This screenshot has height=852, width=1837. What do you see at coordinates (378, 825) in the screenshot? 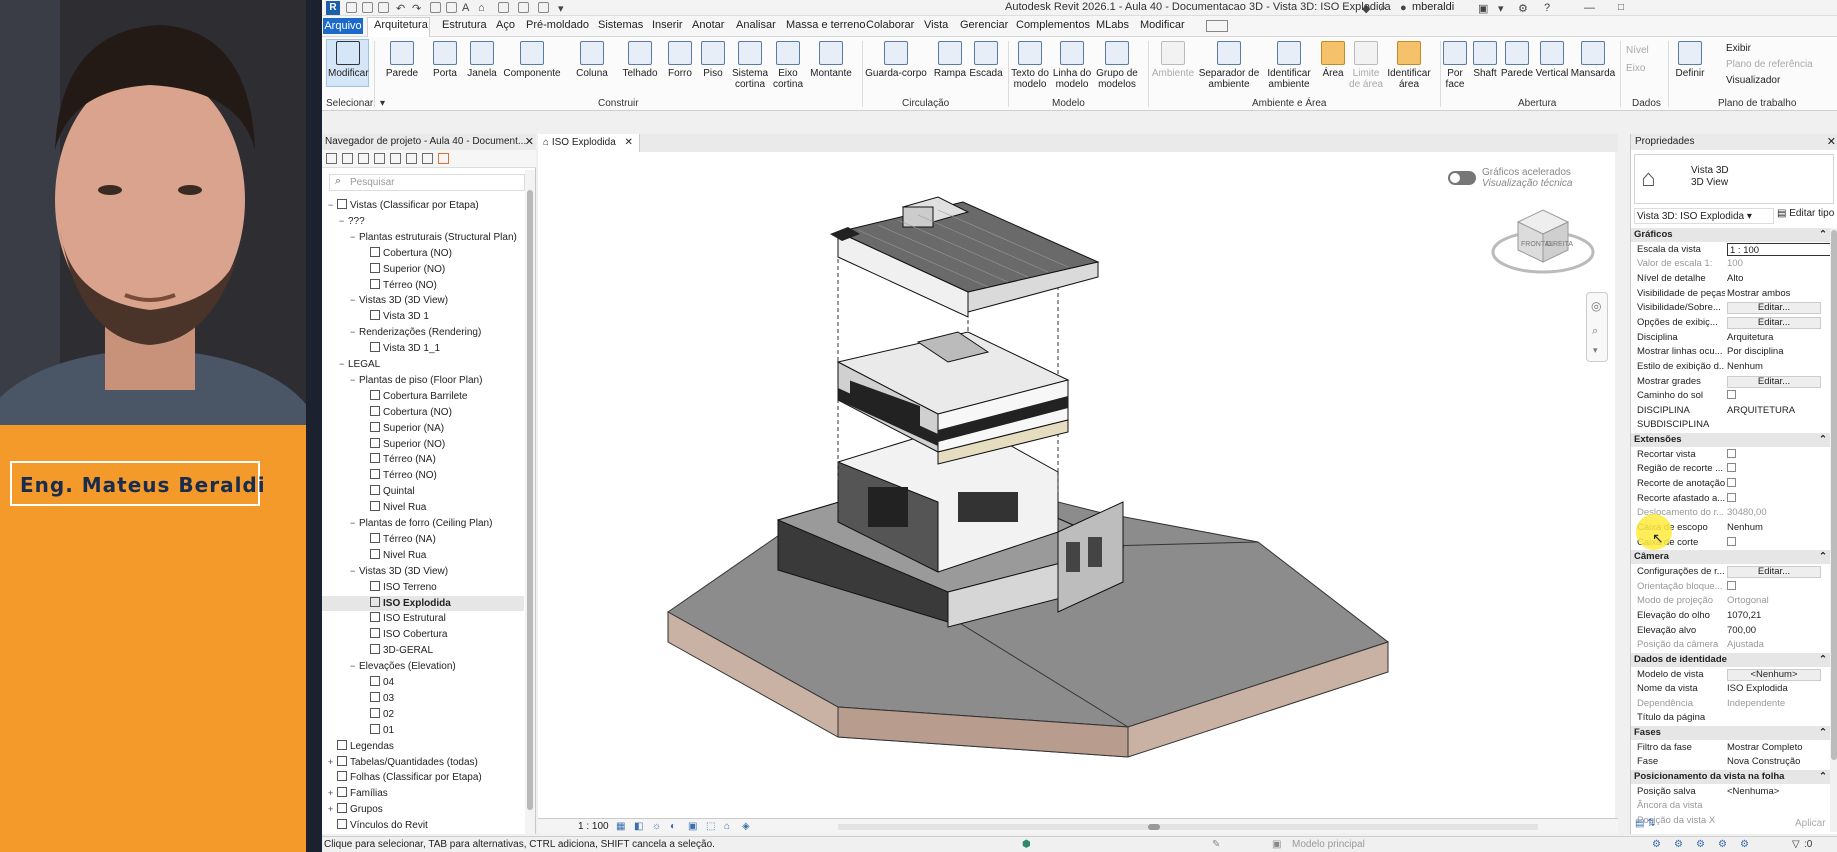
I see `tree-node: Vínculos do Revit` at bounding box center [378, 825].